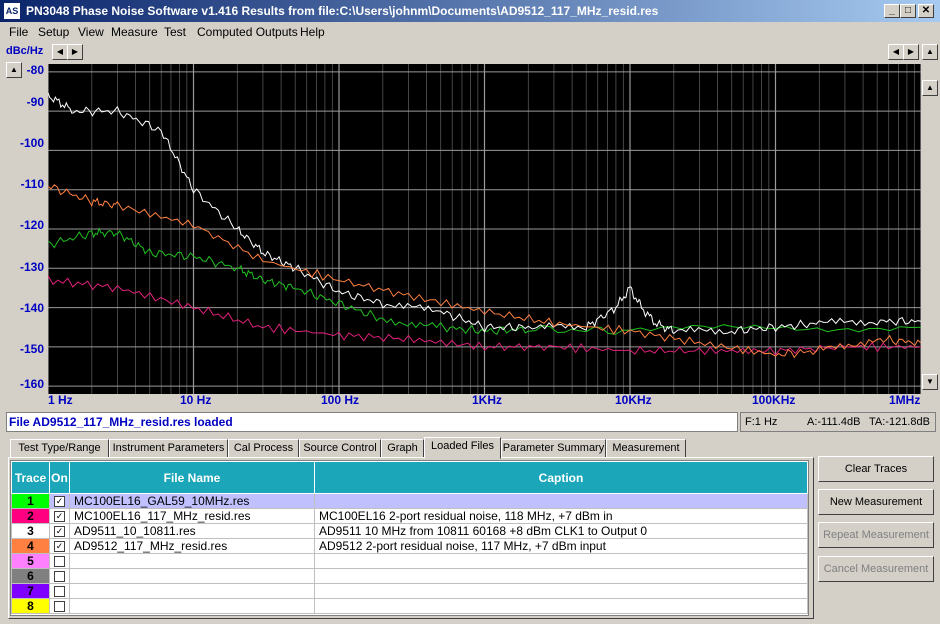 This screenshot has width=940, height=624. Describe the element at coordinates (168, 448) in the screenshot. I see `tab-instrument-parameters: Instrument Parameters` at that location.